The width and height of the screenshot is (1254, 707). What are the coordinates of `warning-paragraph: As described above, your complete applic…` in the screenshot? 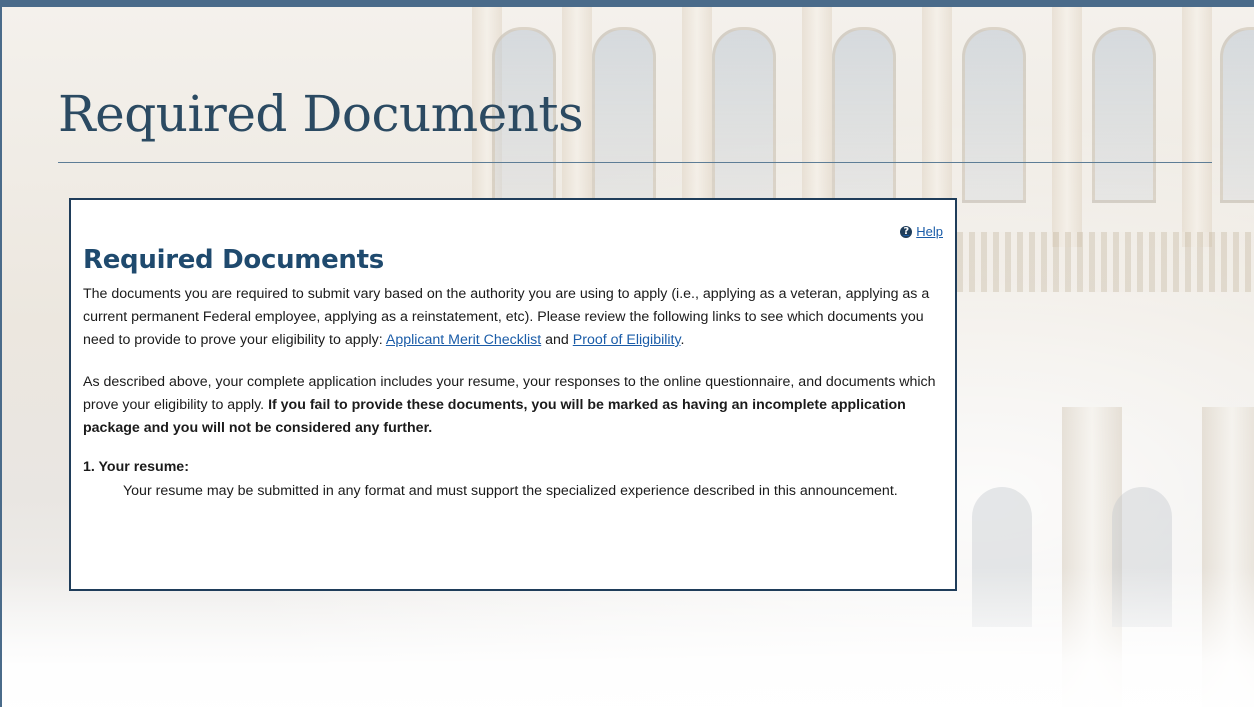 It's located at (512, 405).